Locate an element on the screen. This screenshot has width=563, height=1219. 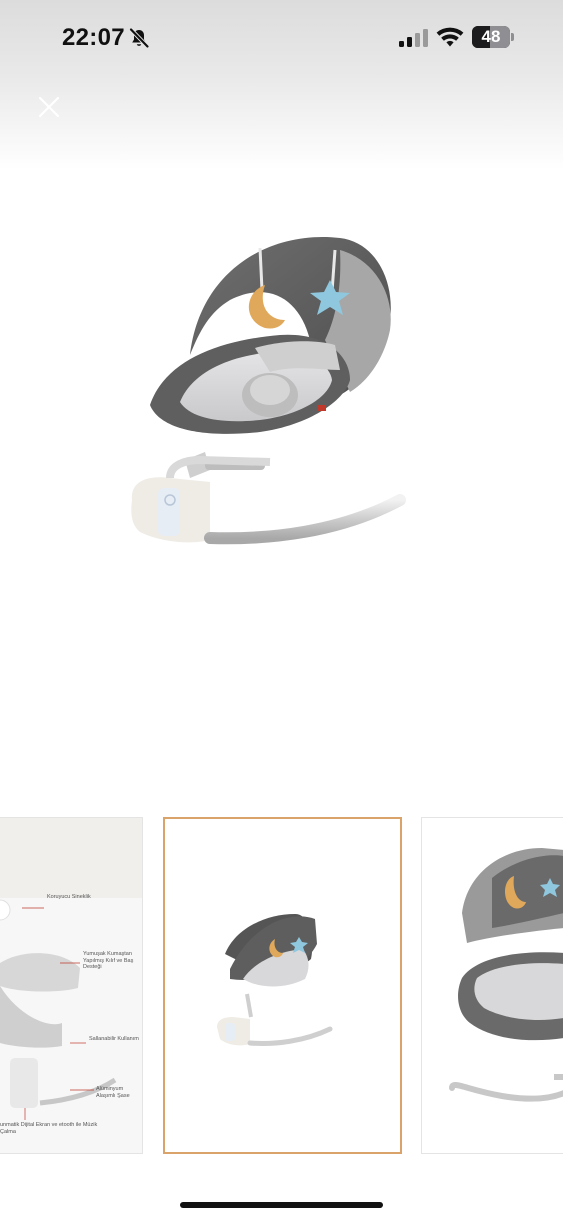
feature-label-mosquito-net: Koruyucu Sineklik is located at coordinates (69, 897).